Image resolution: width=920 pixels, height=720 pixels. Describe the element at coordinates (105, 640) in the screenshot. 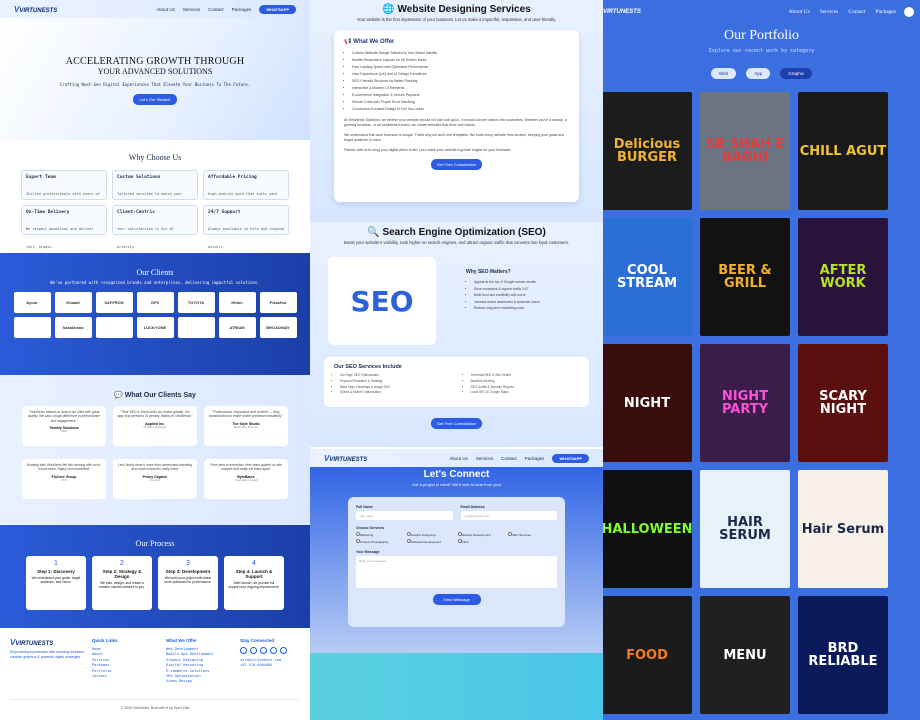

I see `quick-links-heading: Quick Links` at that location.